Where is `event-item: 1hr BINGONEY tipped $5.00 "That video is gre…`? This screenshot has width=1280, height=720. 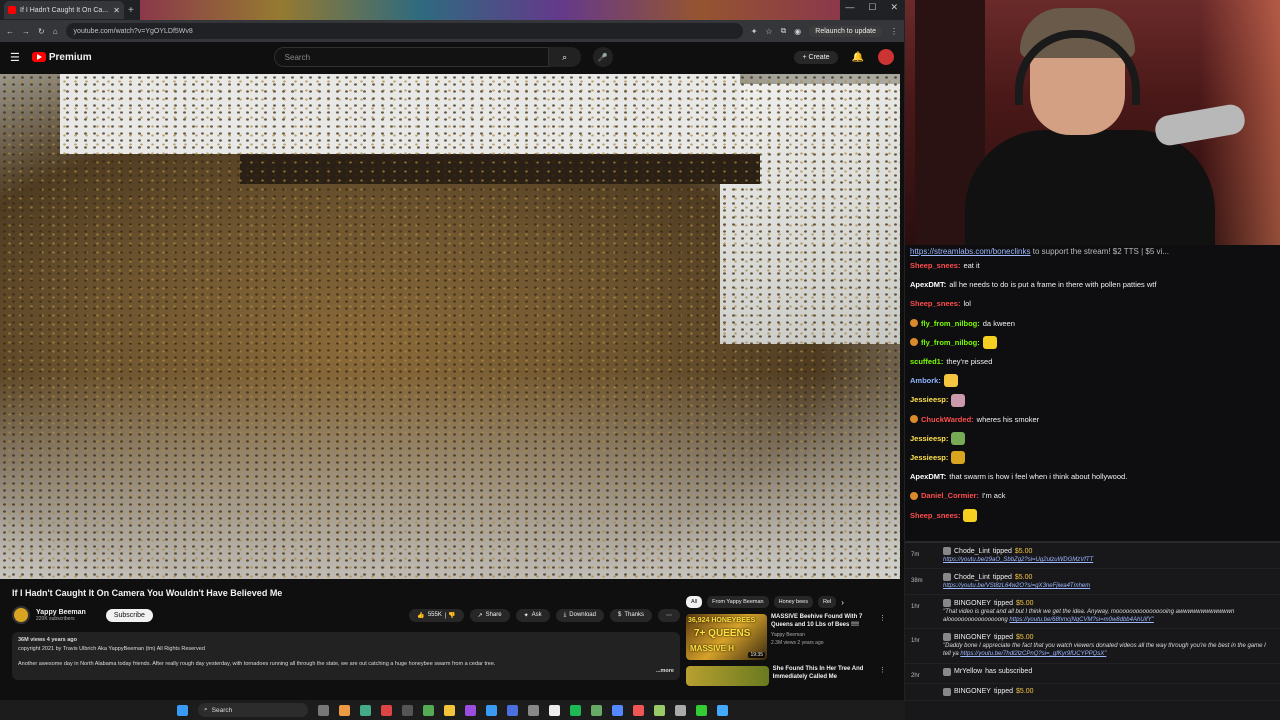 event-item: 1hr BINGONEY tipped $5.00 "That video is gre… is located at coordinates (1092, 612).